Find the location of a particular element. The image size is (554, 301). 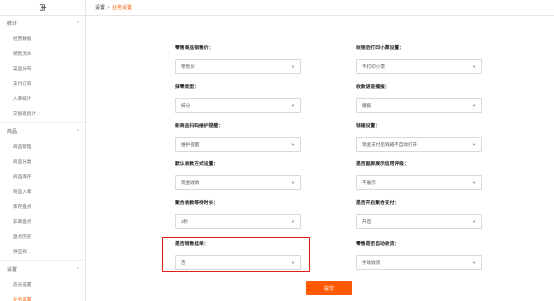

voice-broadcast-field: 收款语音播报： 播报 ▼ is located at coordinates (419, 98).